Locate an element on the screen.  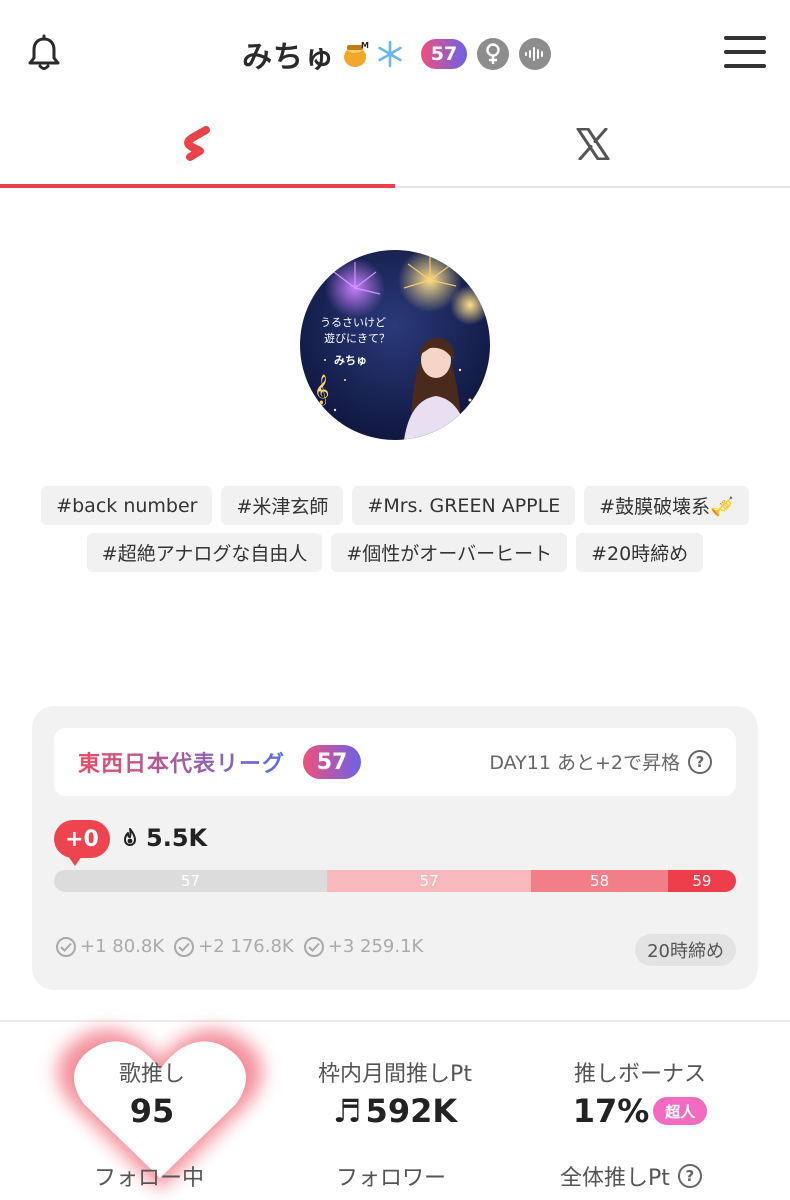
threshold-item: +3 259.1K is located at coordinates (363, 946).